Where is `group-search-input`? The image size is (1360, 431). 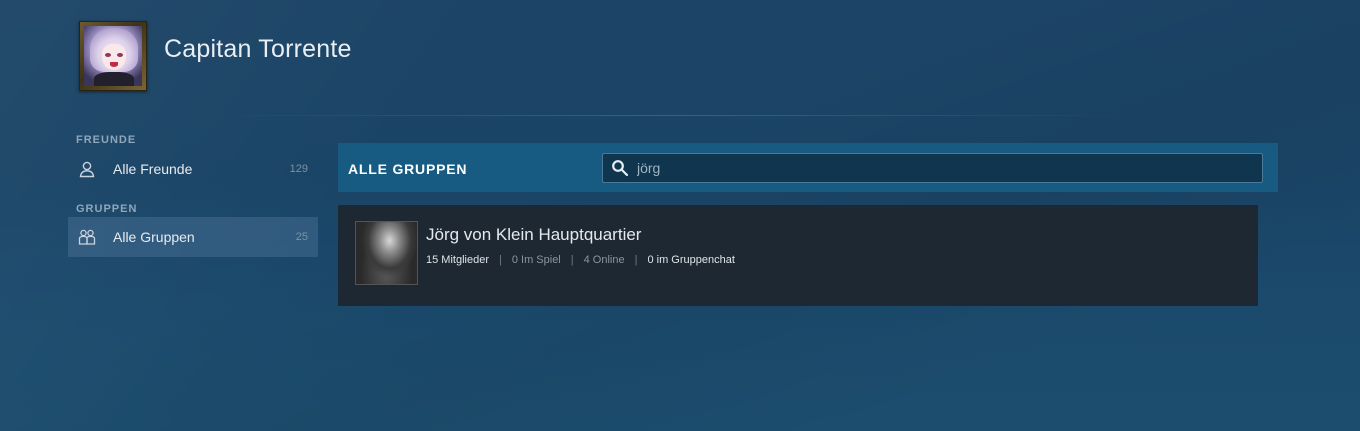
group-search-input is located at coordinates (946, 168).